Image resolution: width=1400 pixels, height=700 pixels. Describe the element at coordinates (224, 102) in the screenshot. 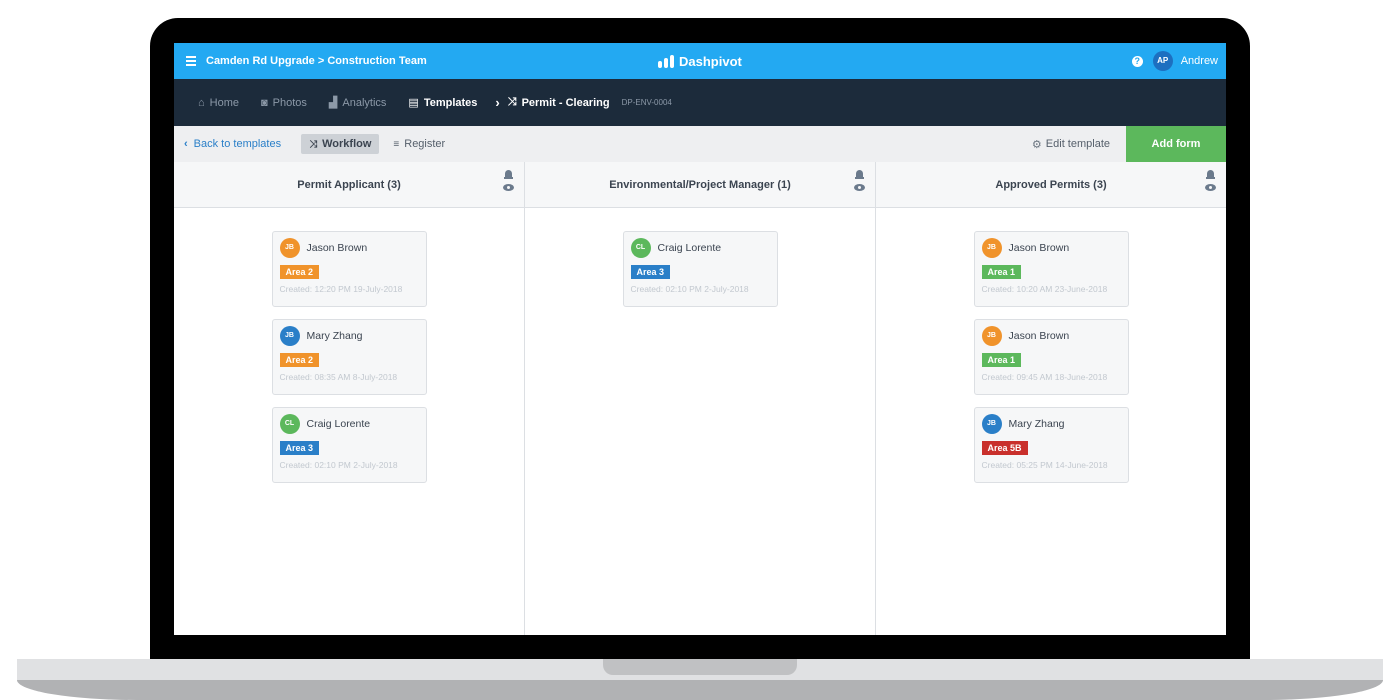

I see `nav-home-label: Home` at that location.